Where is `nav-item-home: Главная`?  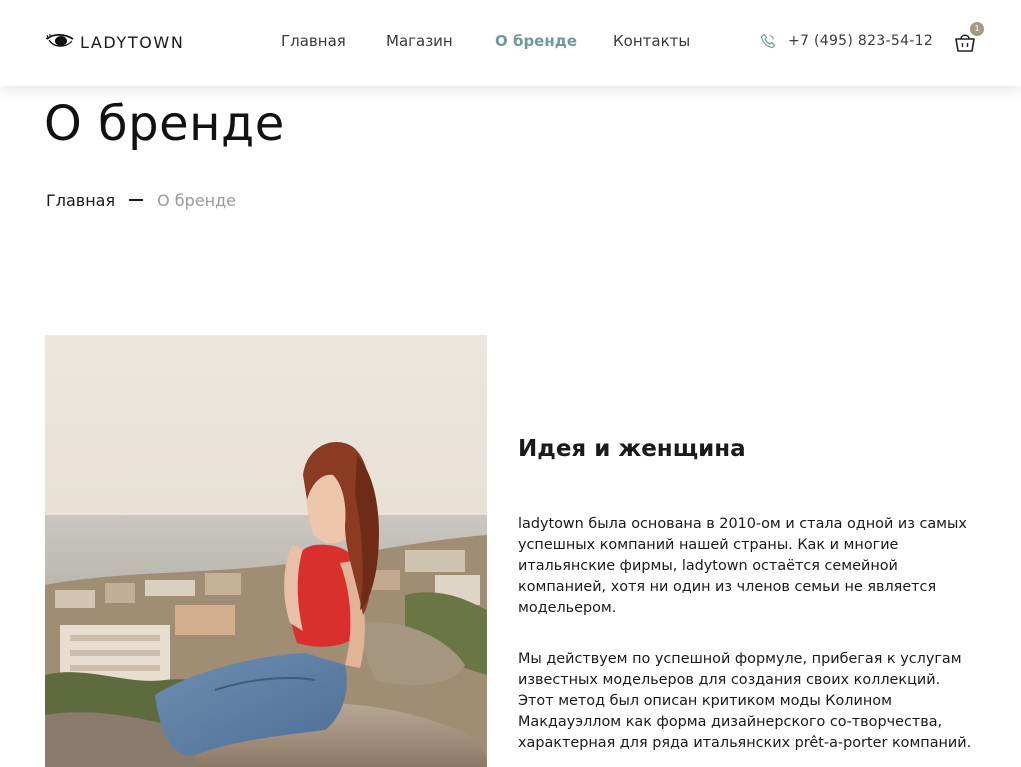 nav-item-home: Главная is located at coordinates (313, 41).